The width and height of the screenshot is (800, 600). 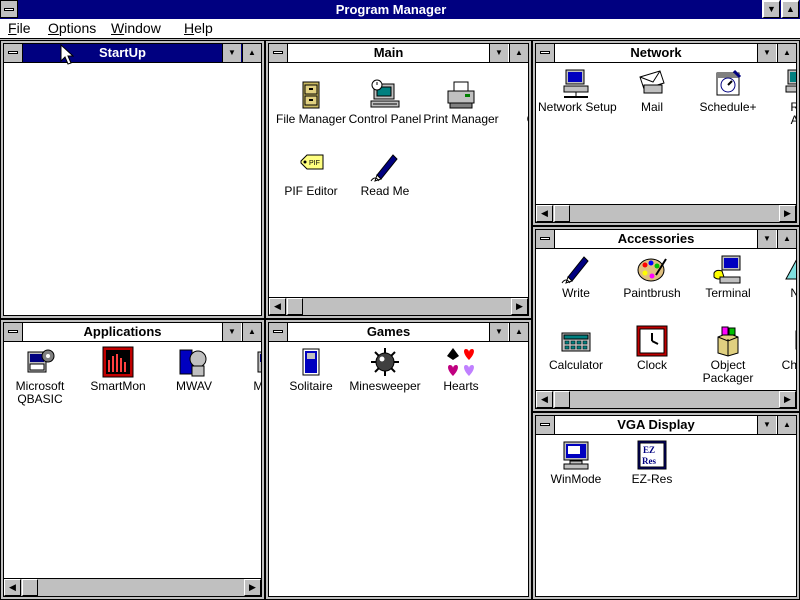 What do you see at coordinates (400, 9) in the screenshot?
I see `app-titlebar: Program Manager ▼ ▲` at bounding box center [400, 9].